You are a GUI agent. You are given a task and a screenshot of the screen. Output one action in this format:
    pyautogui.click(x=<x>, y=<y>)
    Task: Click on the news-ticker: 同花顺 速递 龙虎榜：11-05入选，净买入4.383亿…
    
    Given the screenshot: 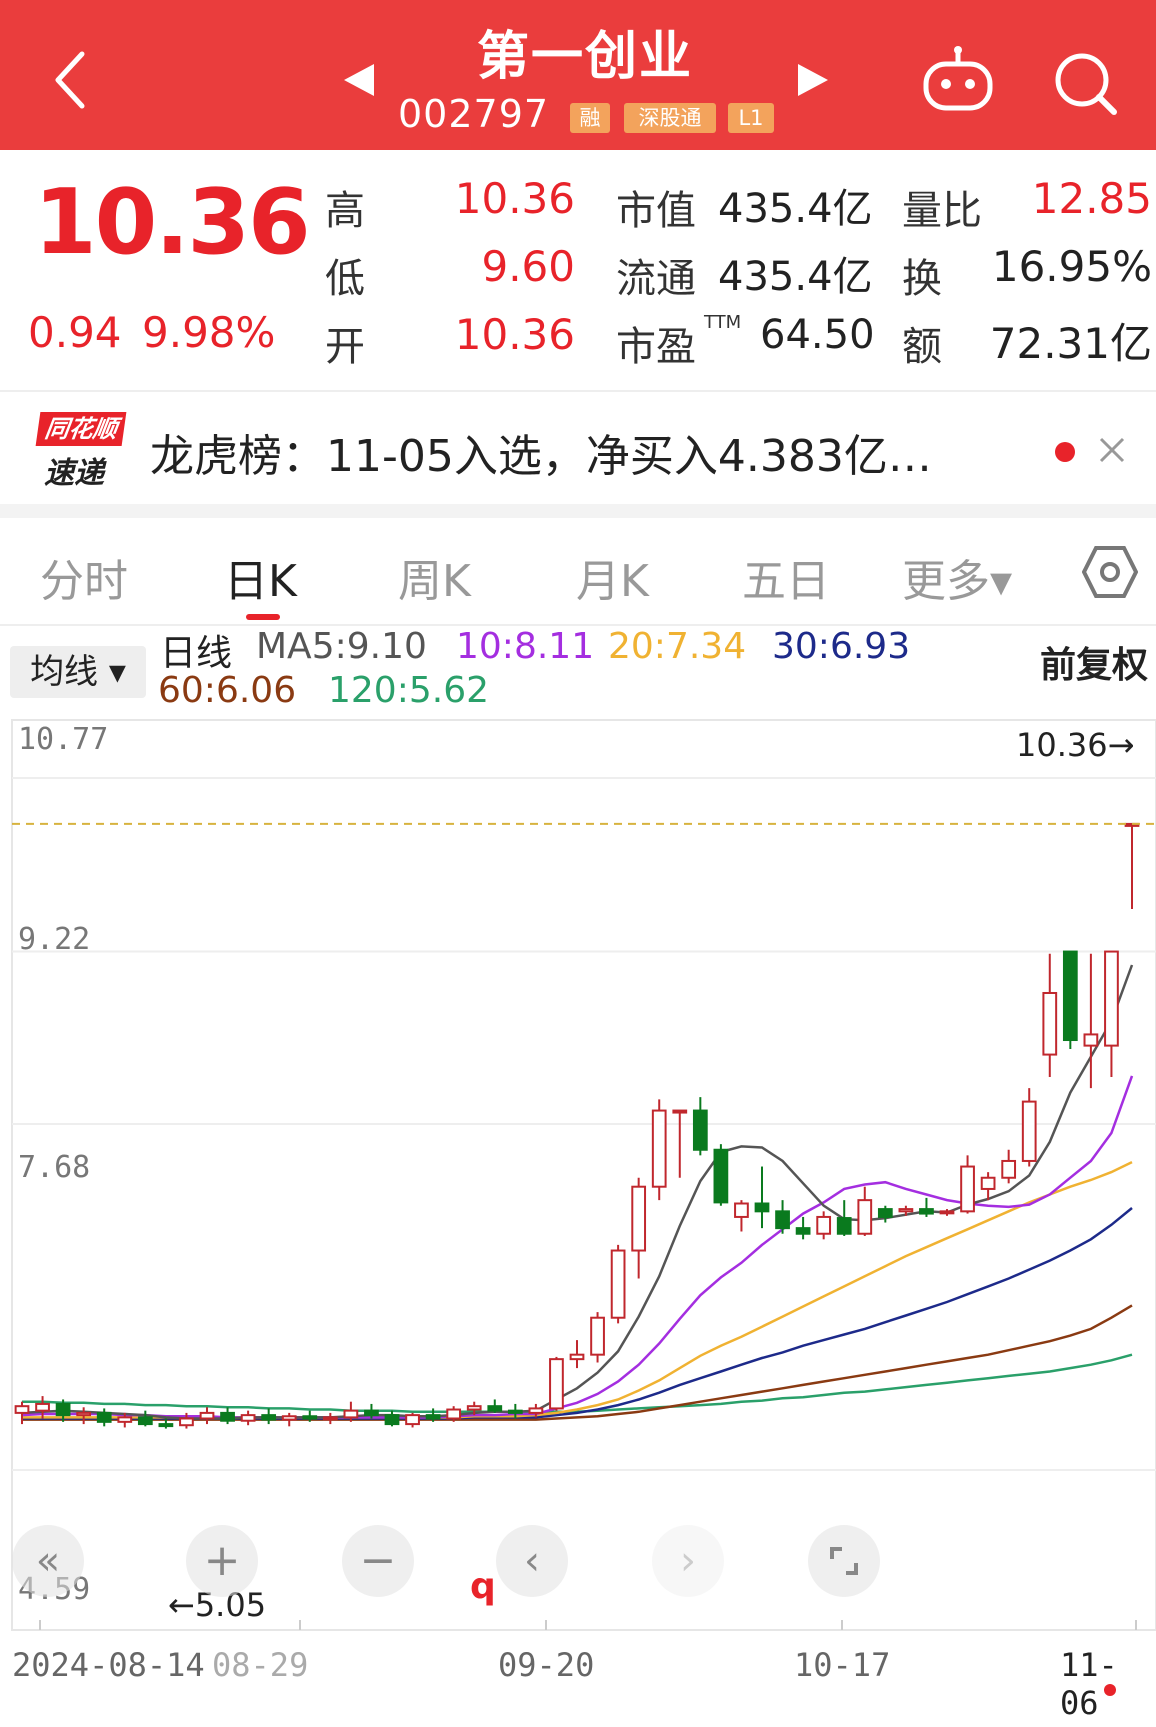 What is the action you would take?
    pyautogui.click(x=578, y=448)
    